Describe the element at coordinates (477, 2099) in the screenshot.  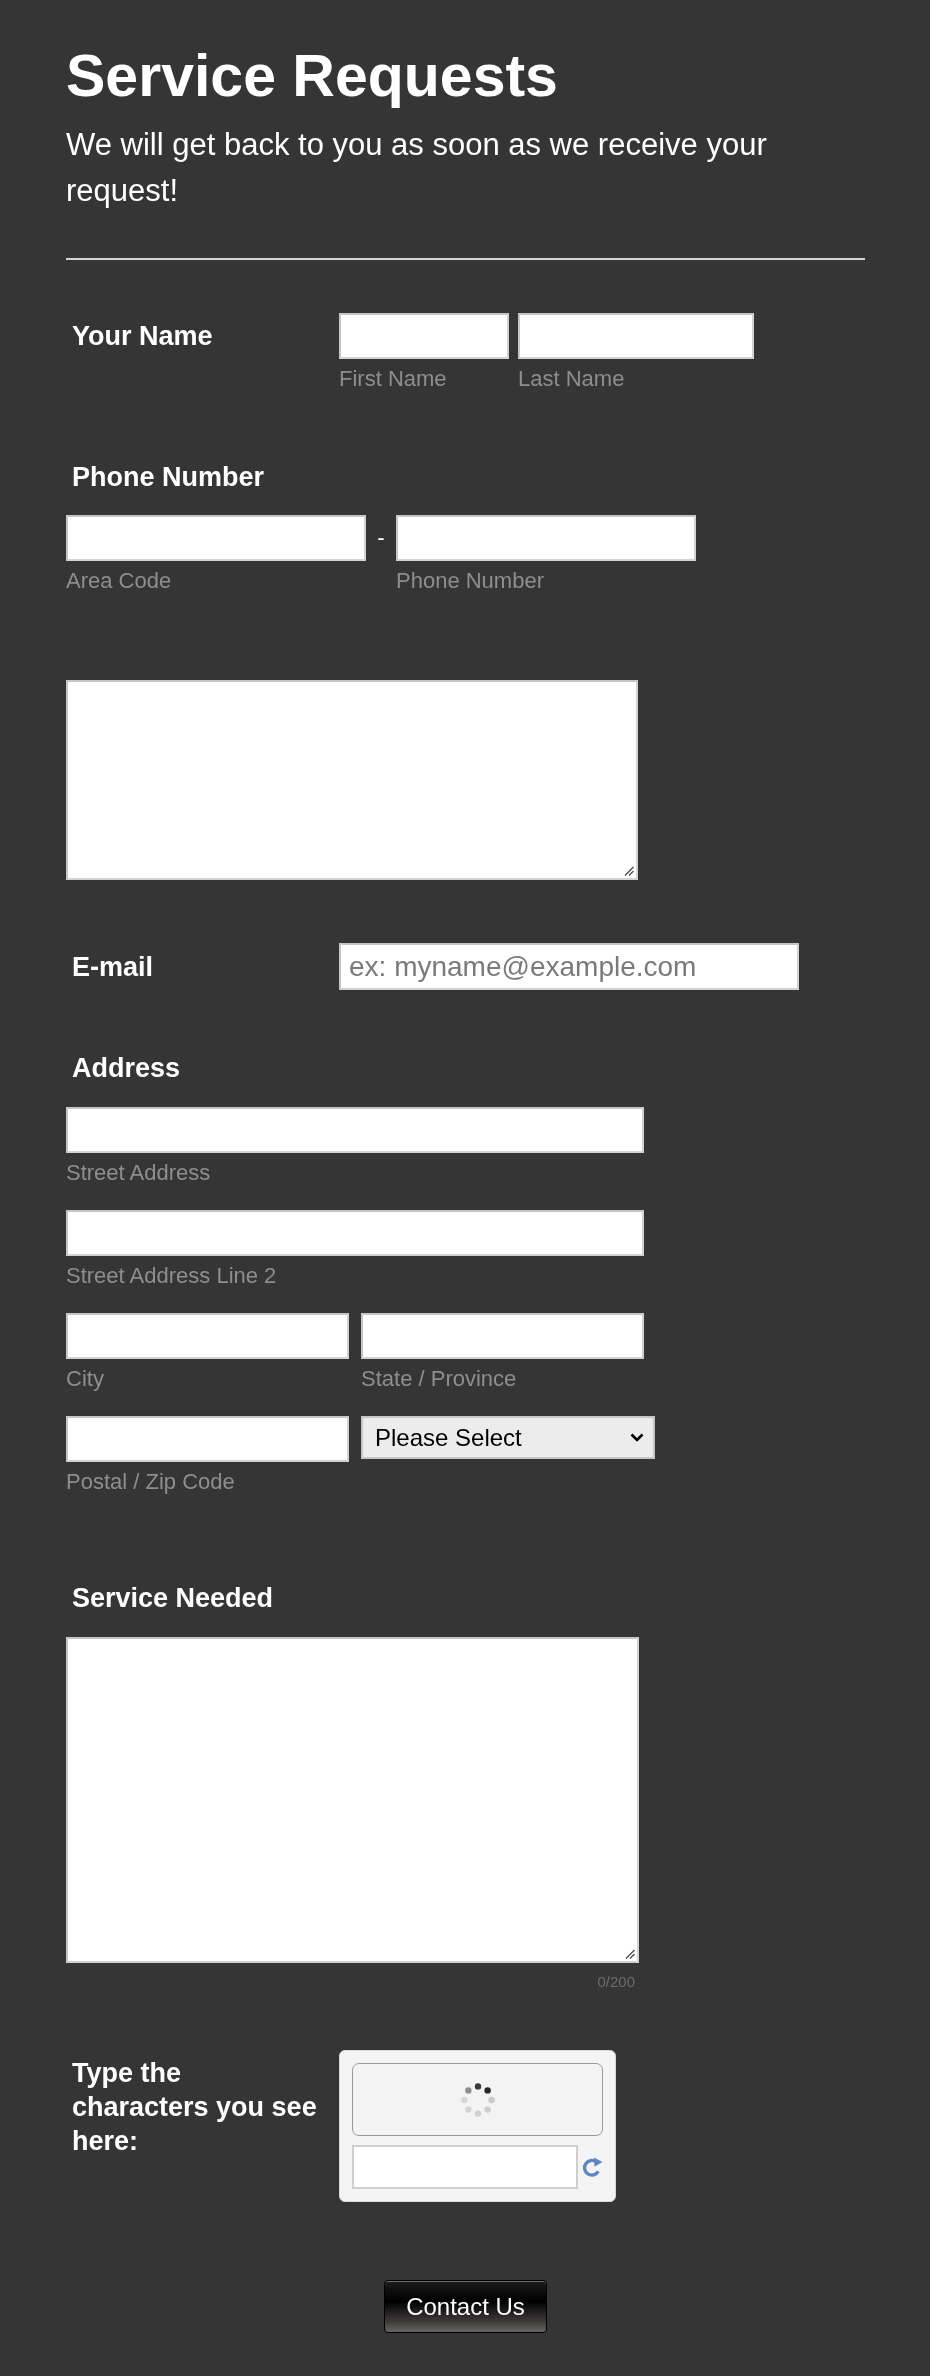
I see `spinner-icon` at that location.